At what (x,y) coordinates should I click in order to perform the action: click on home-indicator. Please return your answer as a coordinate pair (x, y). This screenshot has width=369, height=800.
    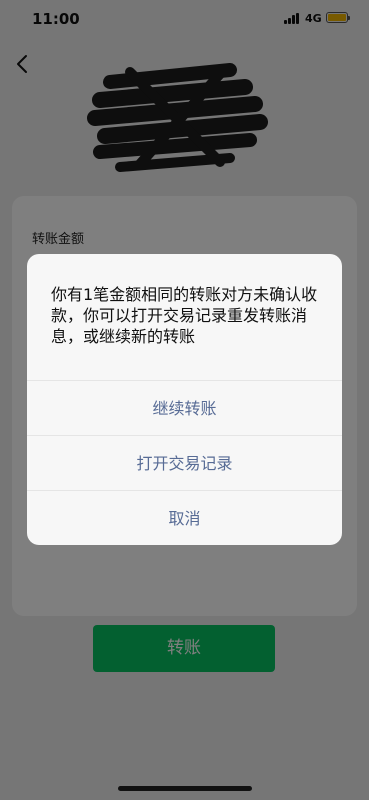
    Looking at the image, I should click on (185, 788).